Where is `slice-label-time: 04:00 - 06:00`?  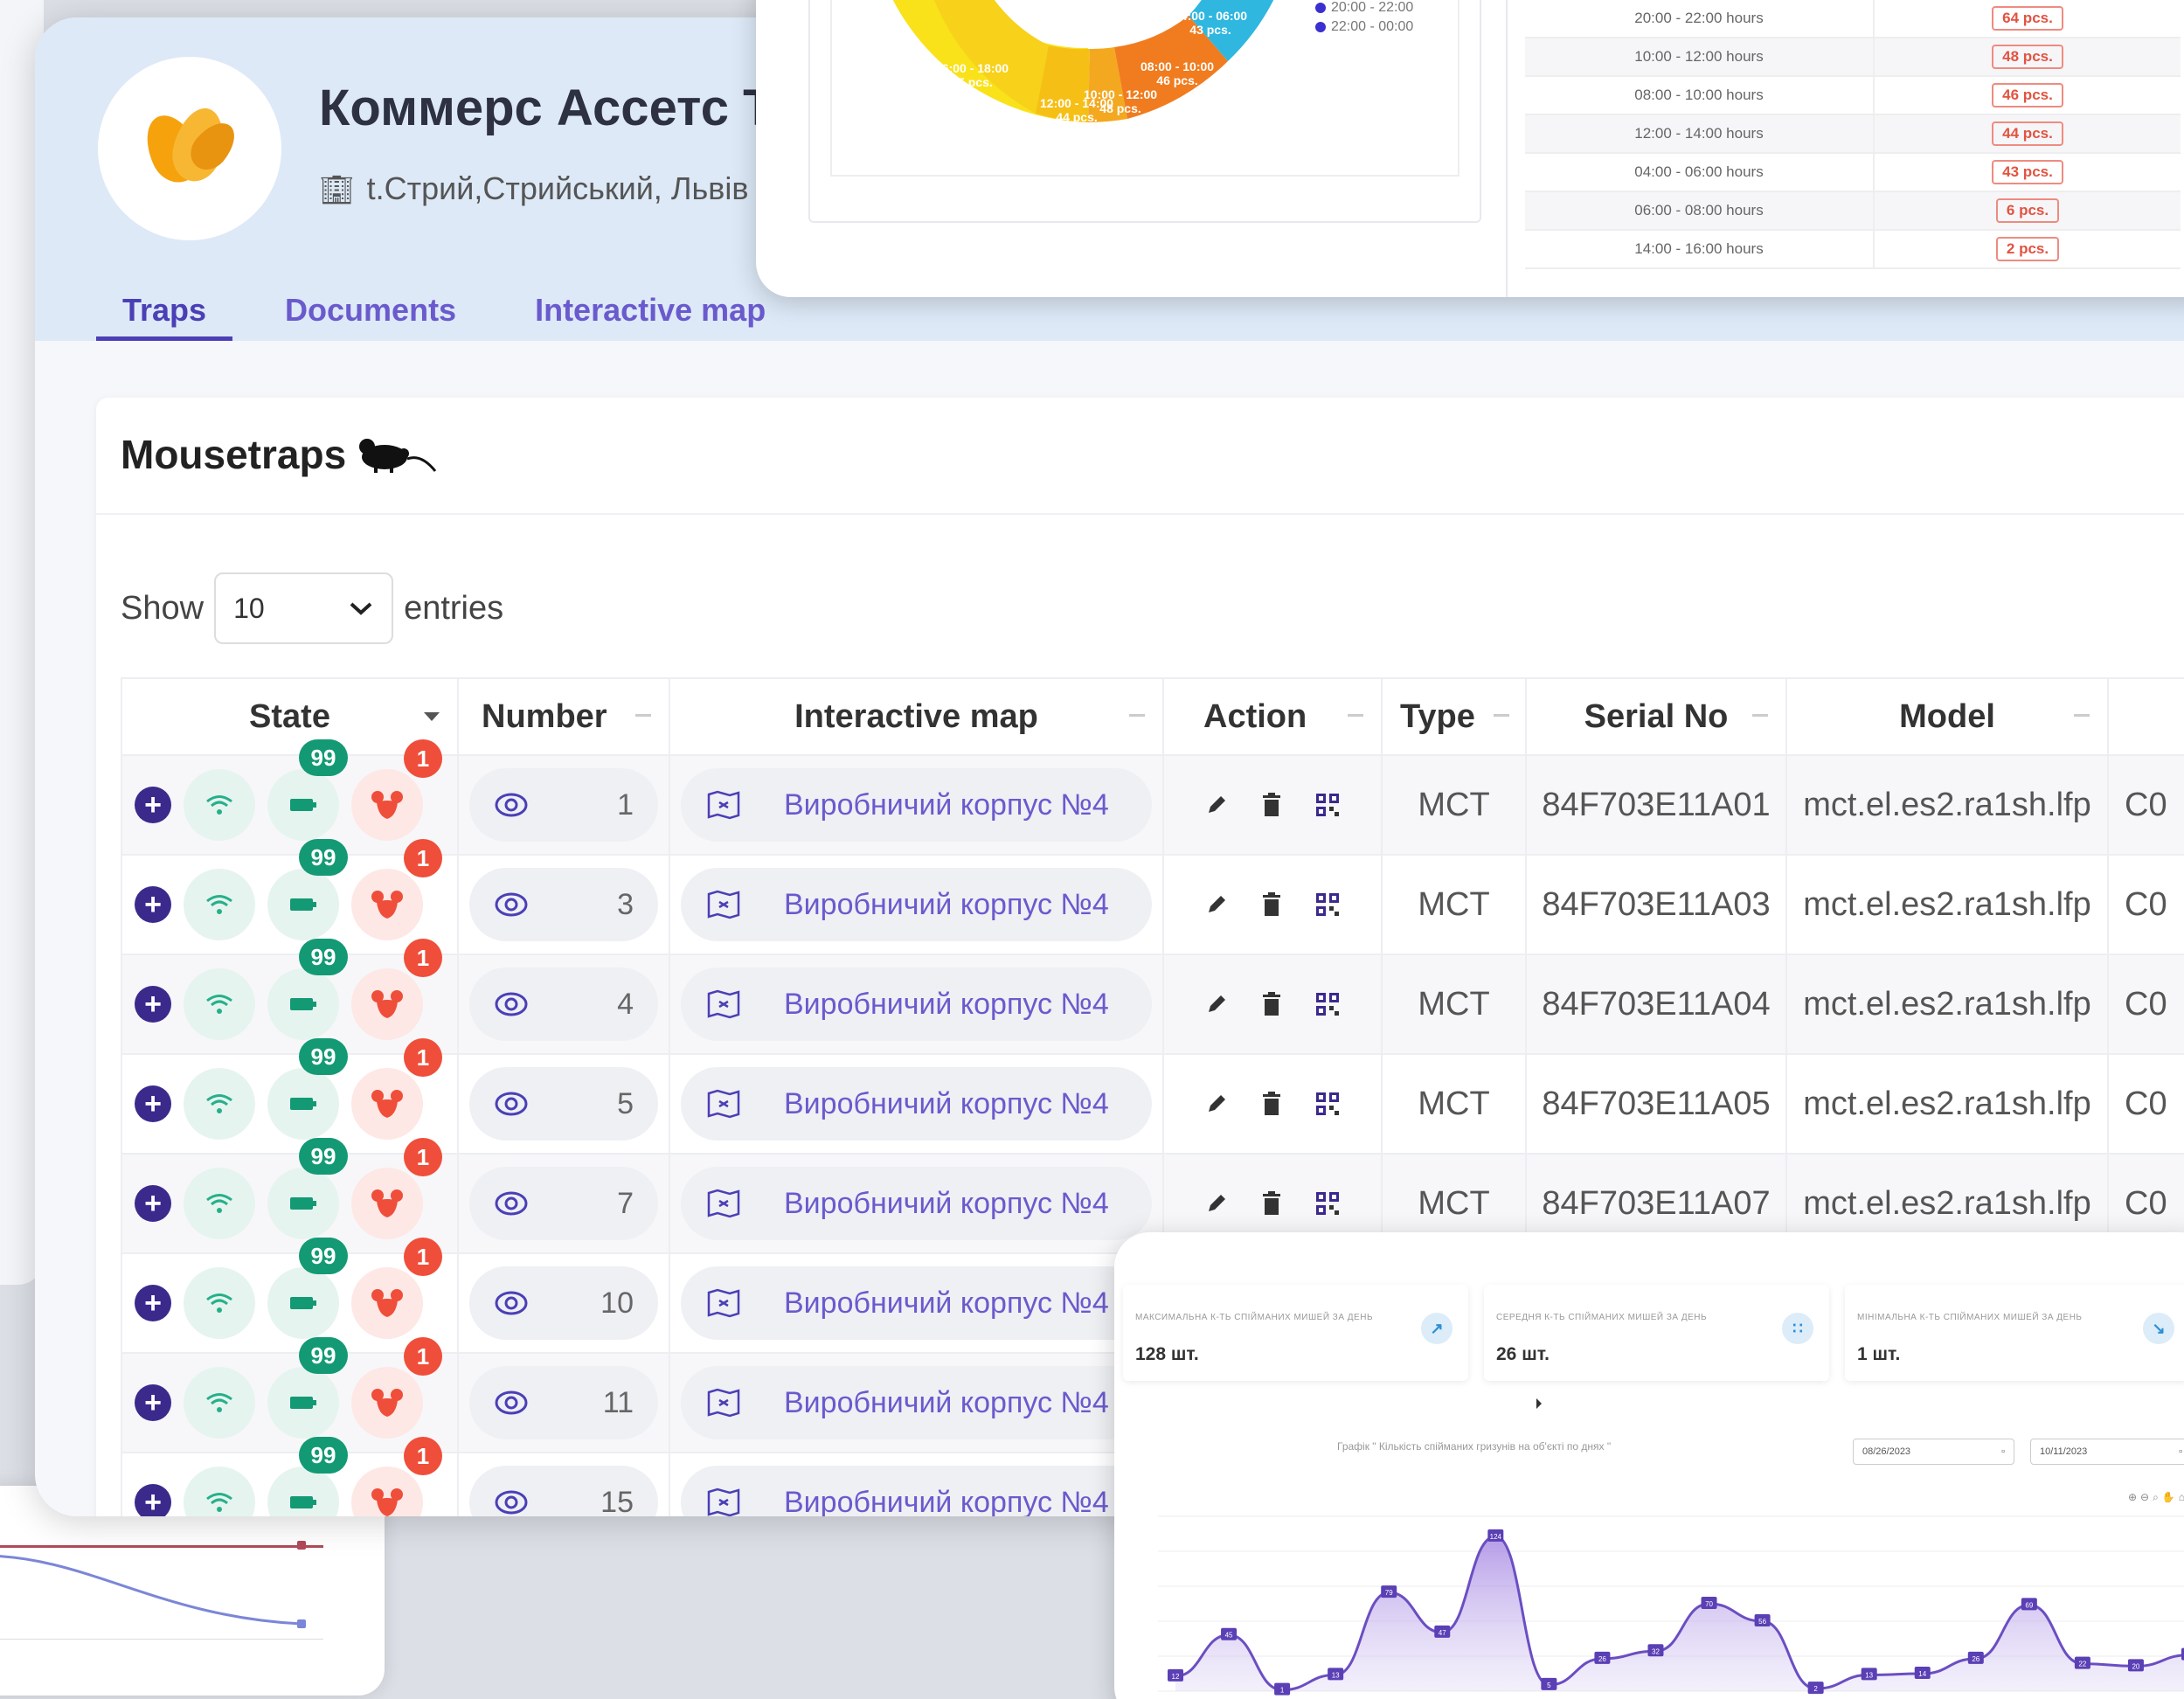
slice-label-time: 04:00 - 06:00 is located at coordinates (1211, 16).